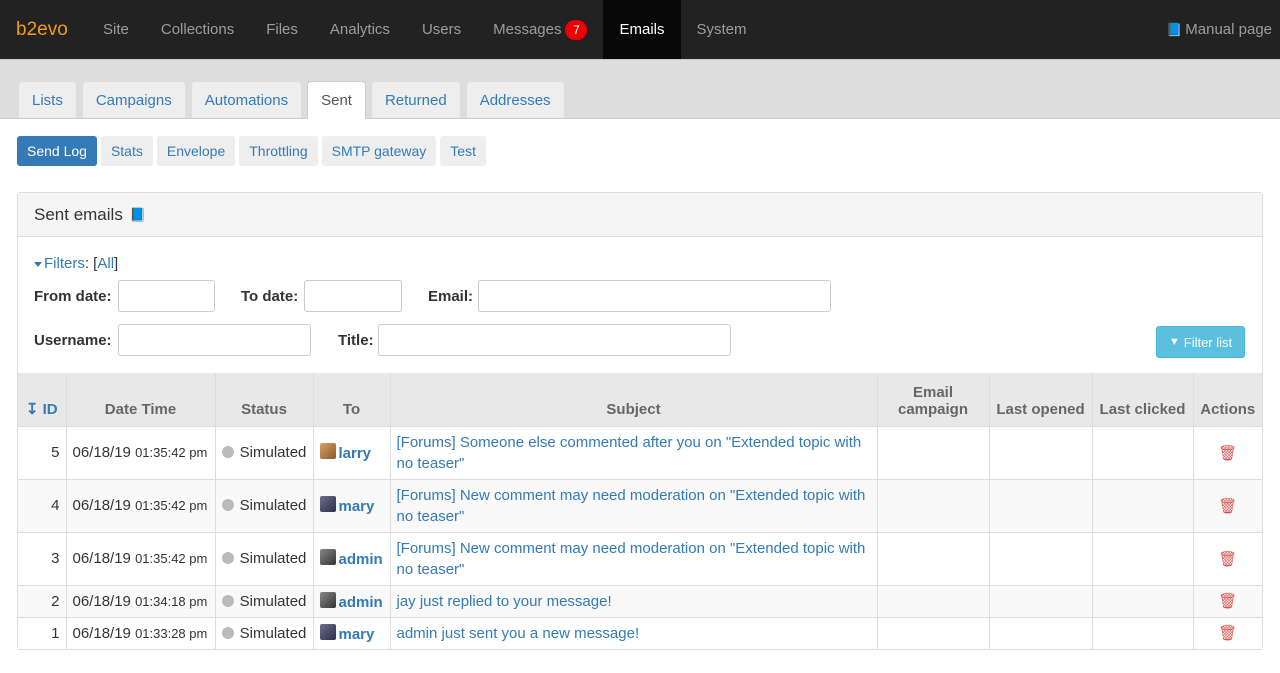  I want to click on subject-link: jay just replied to your message!, so click(504, 601).